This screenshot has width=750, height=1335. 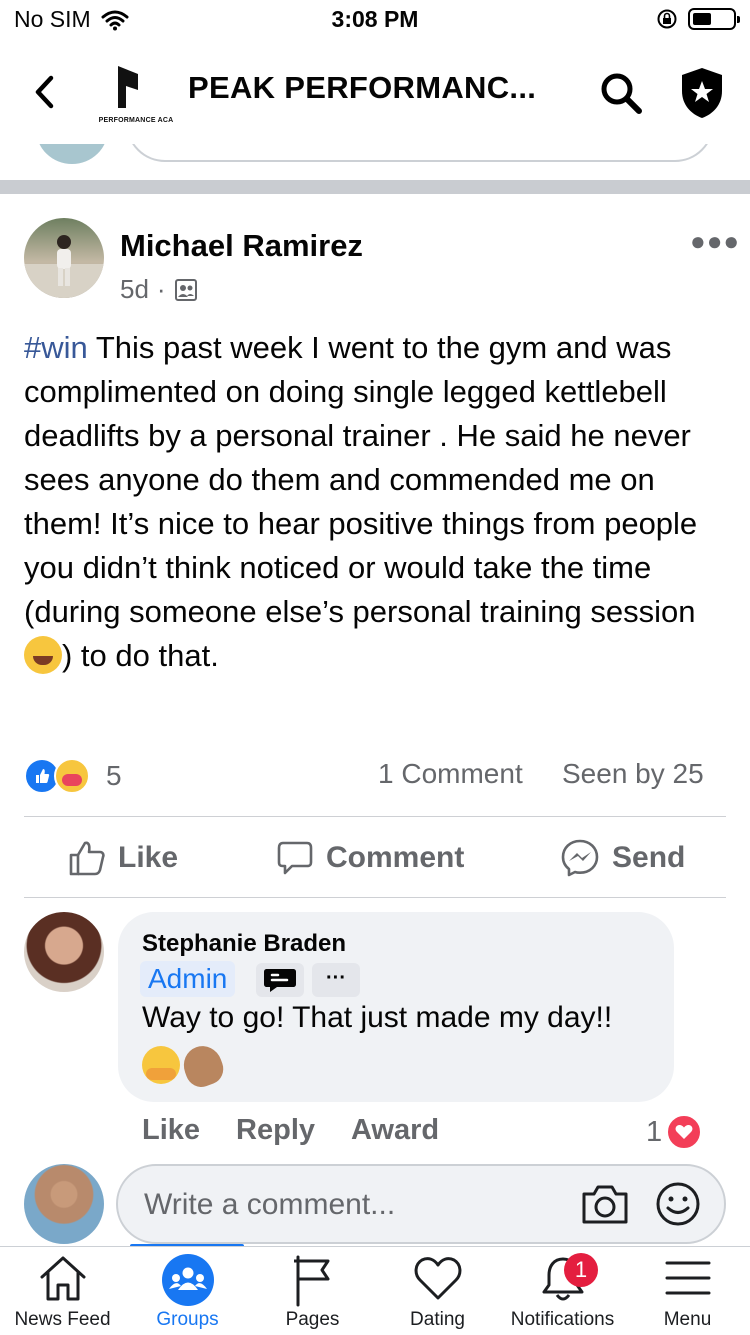 I want to click on smiley-icon, so click(x=678, y=1204).